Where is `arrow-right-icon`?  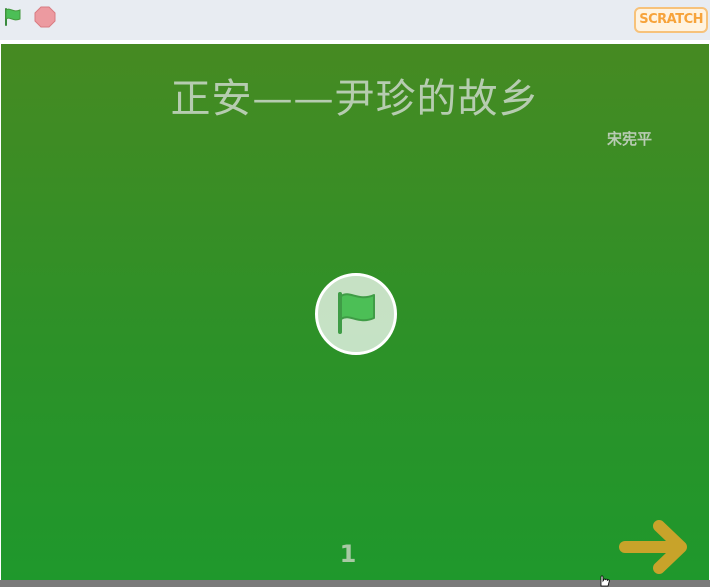 arrow-right-icon is located at coordinates (653, 547).